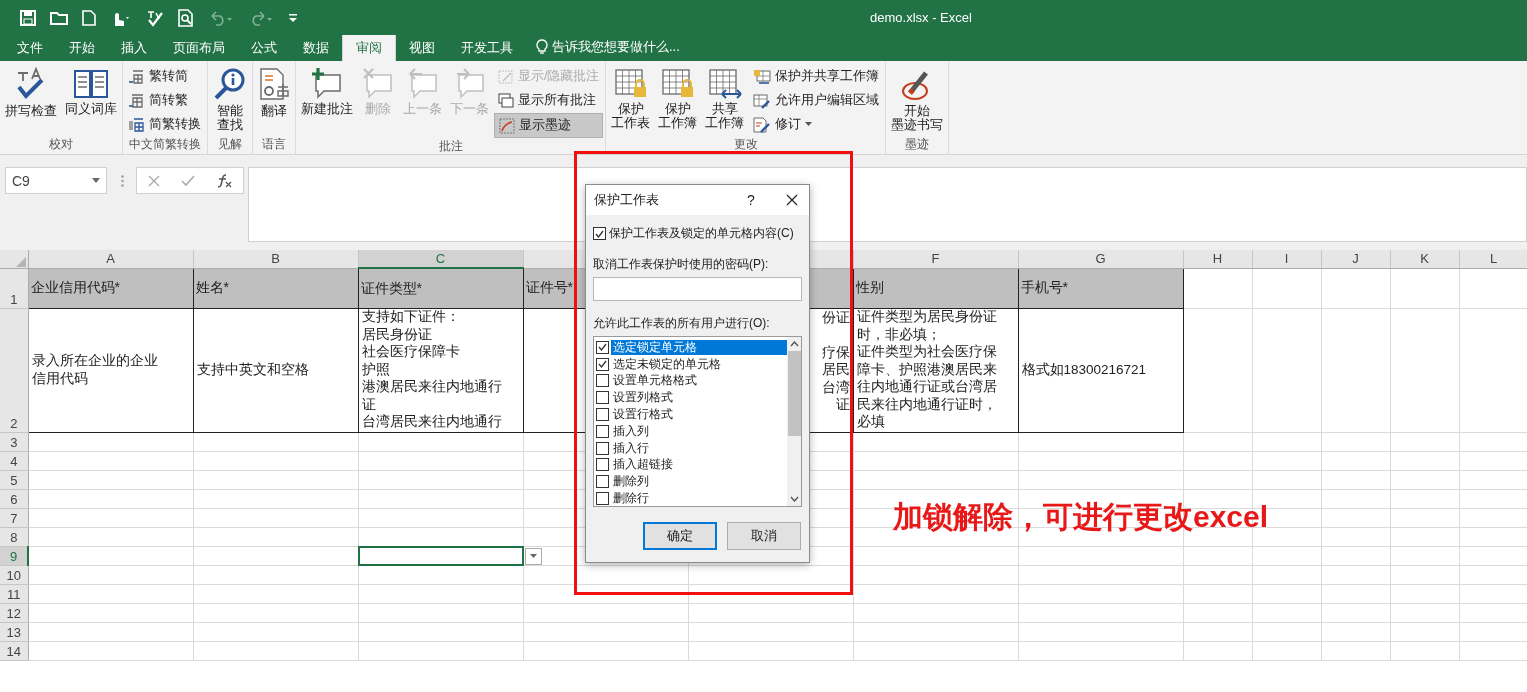 Image resolution: width=1527 pixels, height=692 pixels. Describe the element at coordinates (835, 317) in the screenshot. I see `cell-text: 份证` at that location.